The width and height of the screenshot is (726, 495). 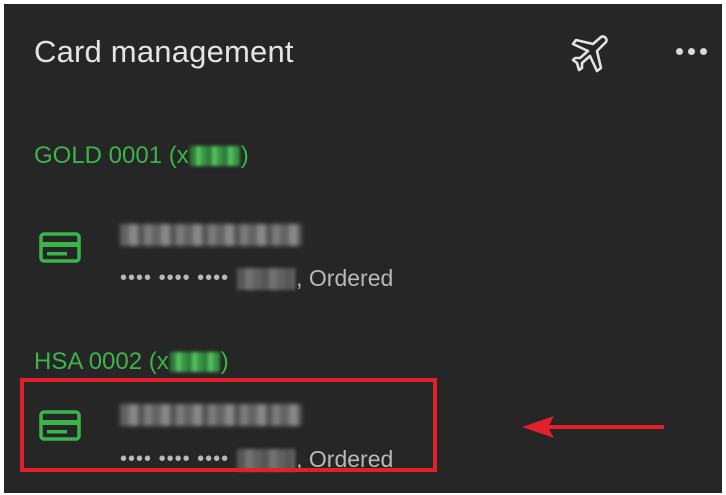 I want to click on more-options-icon, so click(x=692, y=53).